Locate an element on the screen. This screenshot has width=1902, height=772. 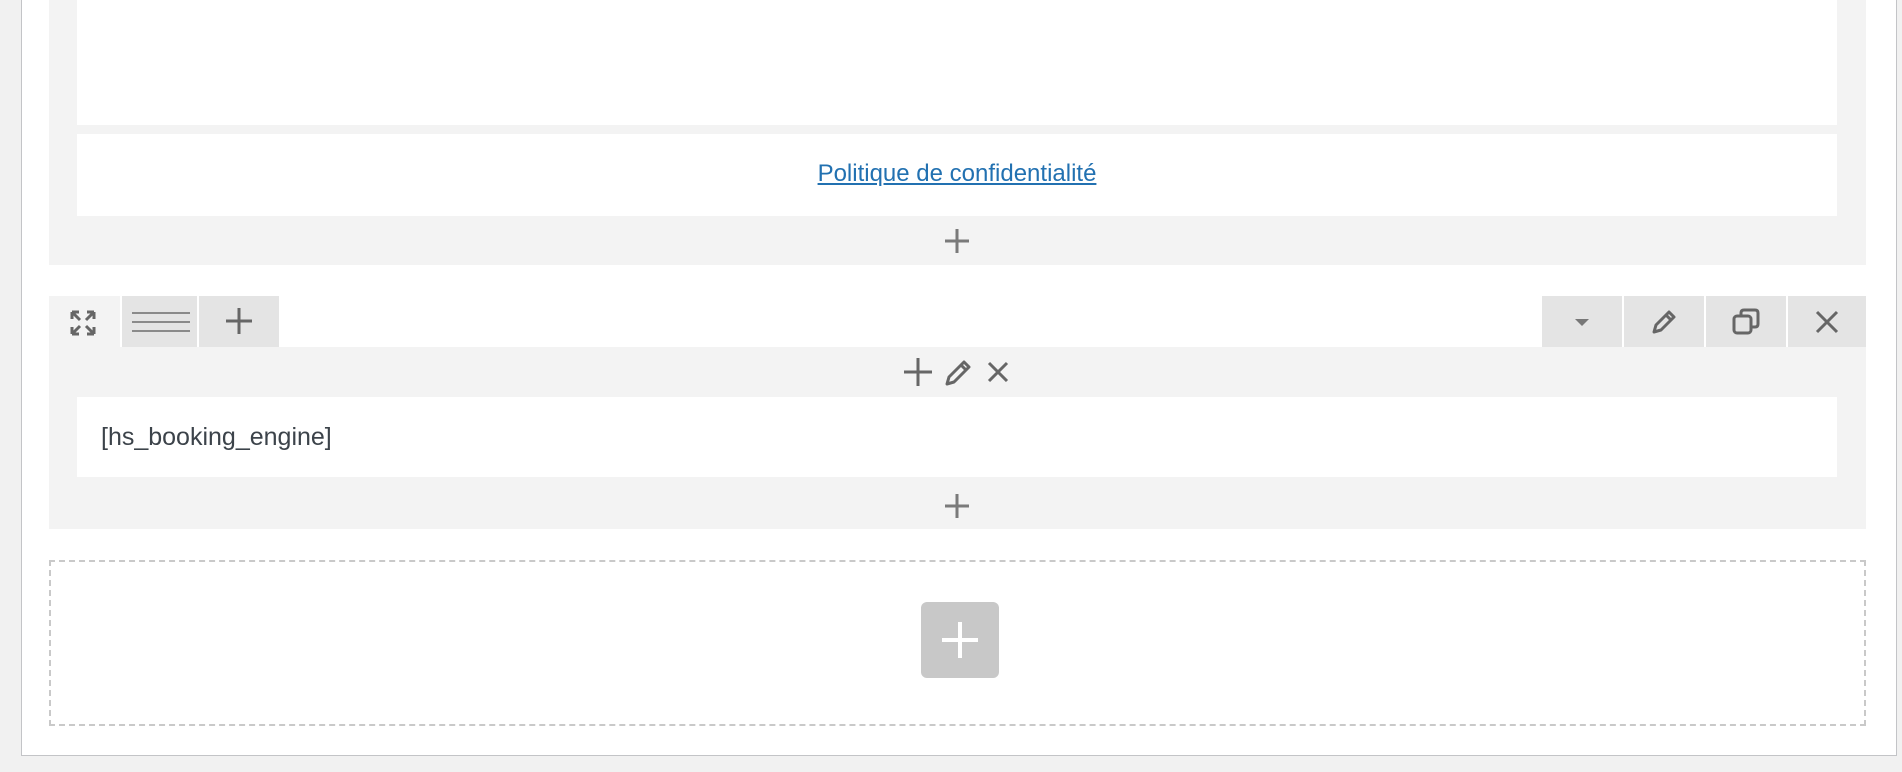
drag-handle-icon is located at coordinates (161, 322).